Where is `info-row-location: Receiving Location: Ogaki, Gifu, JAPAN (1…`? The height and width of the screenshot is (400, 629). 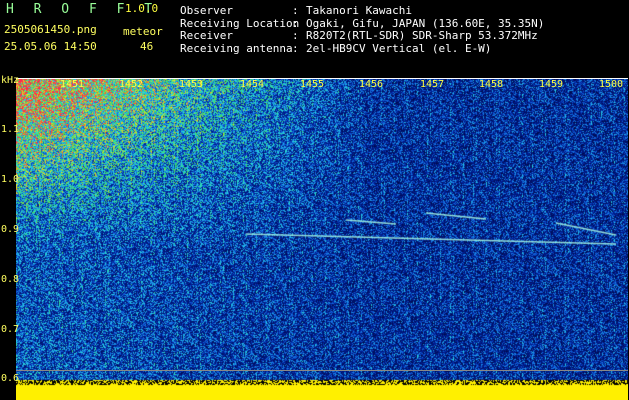
info-row-location: Receiving Location: Ogaki, Gifu, JAPAN (1… is located at coordinates (362, 23).